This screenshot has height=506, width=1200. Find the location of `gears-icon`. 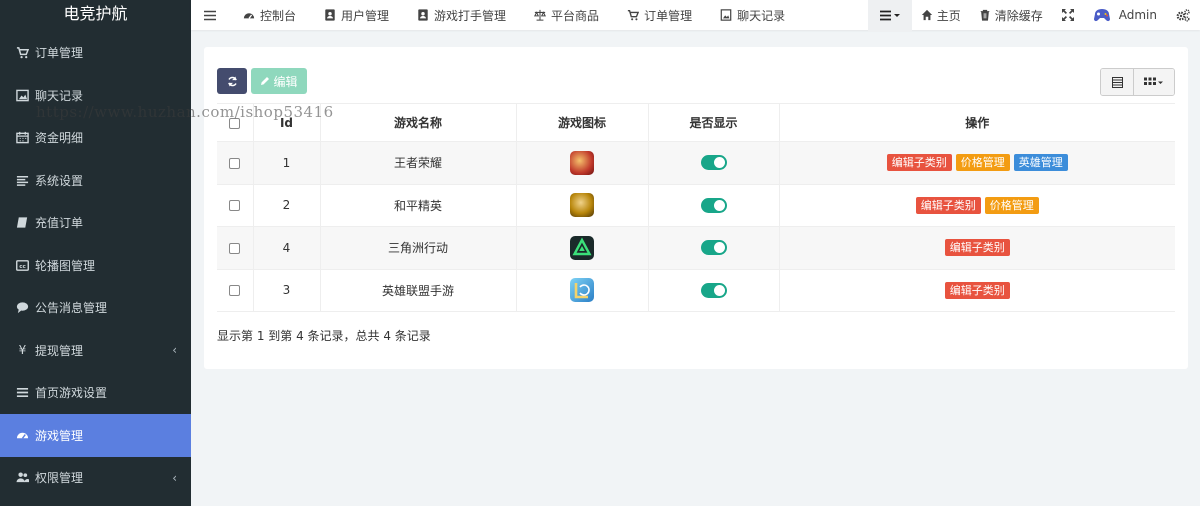

gears-icon is located at coordinates (1183, 15).